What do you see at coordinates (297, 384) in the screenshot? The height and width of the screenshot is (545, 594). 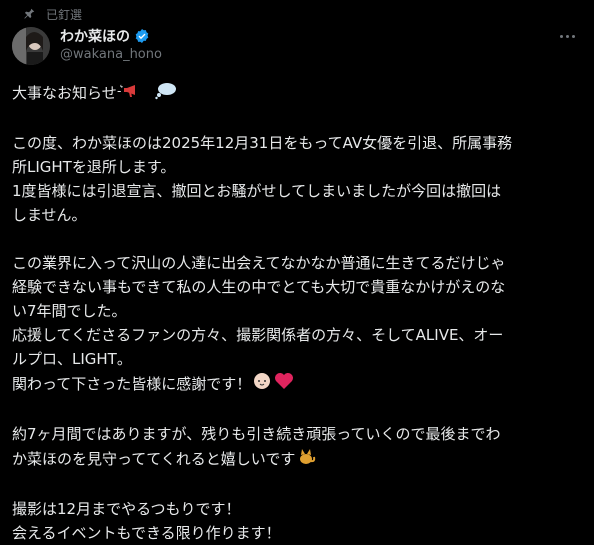 I see `tweet-line: 関わって下さった皆様に感謝です！` at bounding box center [297, 384].